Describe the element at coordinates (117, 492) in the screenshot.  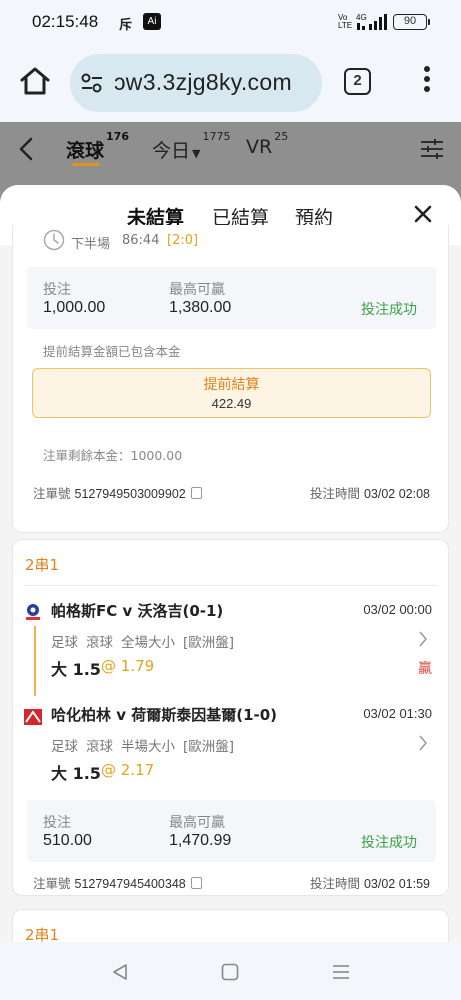
I see `order-number: 注單號 5127949503009902` at that location.